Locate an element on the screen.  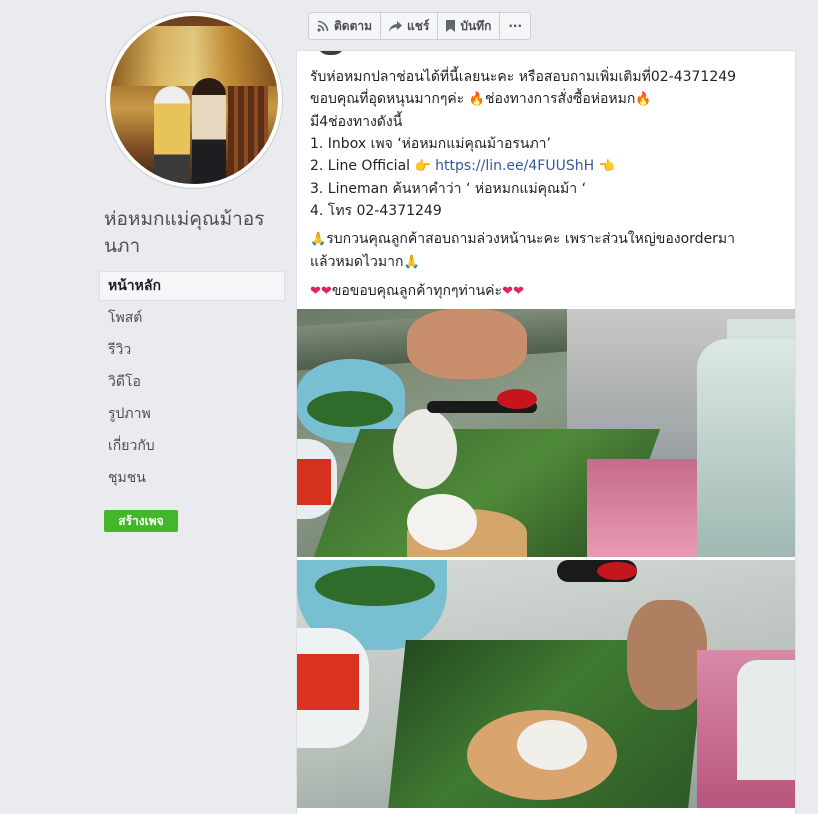
nav-item-posts: โพสต์ is located at coordinates (192, 318).